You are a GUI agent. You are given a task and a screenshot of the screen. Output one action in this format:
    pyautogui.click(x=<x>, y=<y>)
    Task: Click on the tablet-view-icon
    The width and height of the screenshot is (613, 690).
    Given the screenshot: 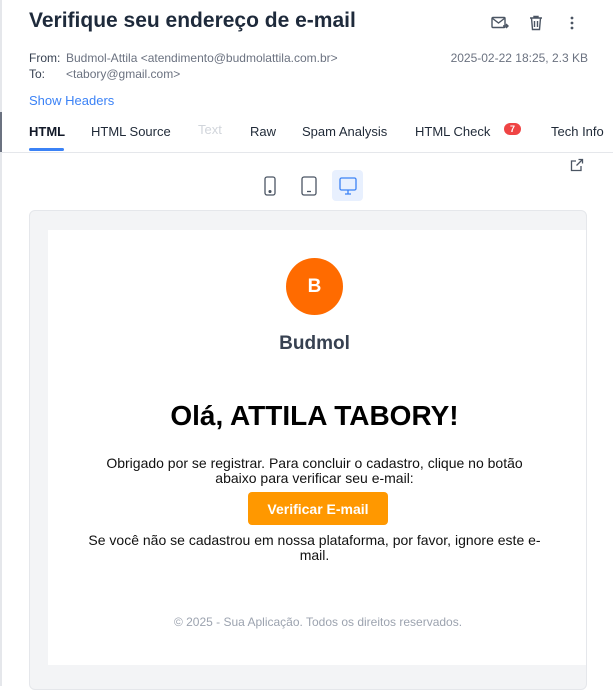 What is the action you would take?
    pyautogui.click(x=308, y=185)
    